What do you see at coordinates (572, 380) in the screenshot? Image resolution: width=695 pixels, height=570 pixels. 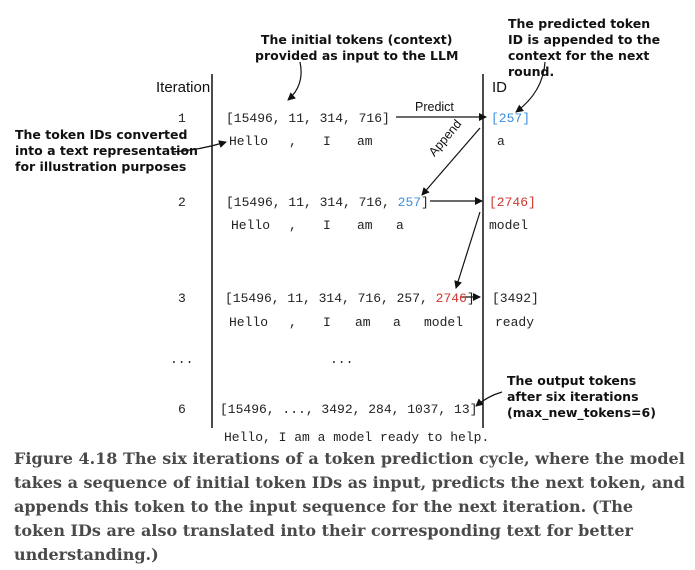 I see `annotation-line: The output tokens` at bounding box center [572, 380].